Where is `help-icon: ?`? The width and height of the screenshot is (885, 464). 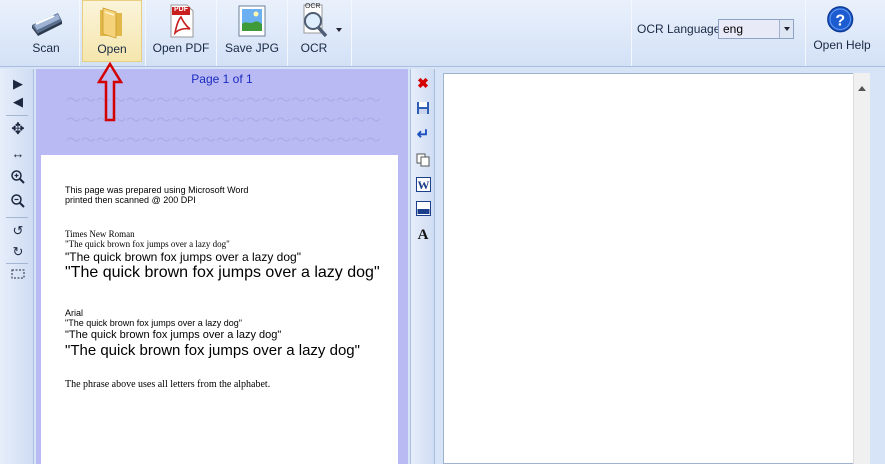
help-icon: ? is located at coordinates (840, 19).